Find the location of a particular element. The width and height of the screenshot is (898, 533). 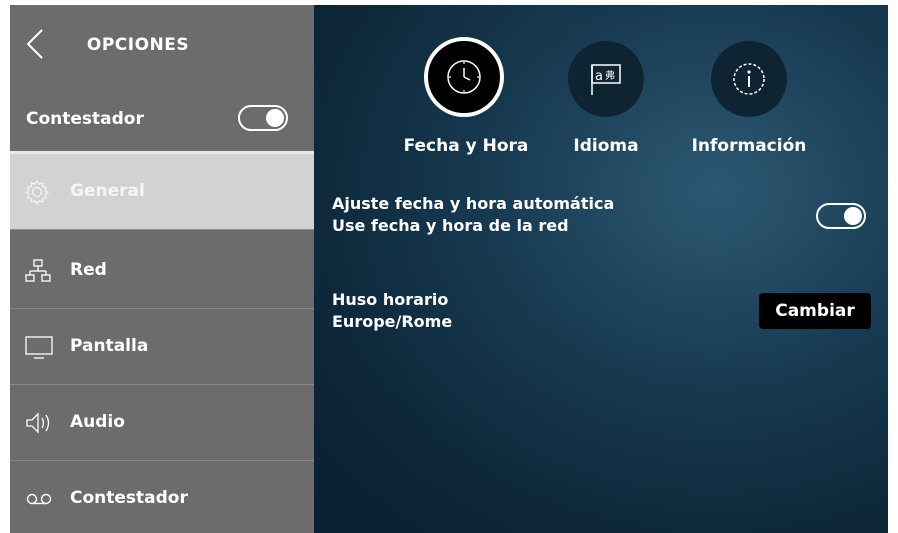

sidebar-item-red: Red is located at coordinates (162, 271).